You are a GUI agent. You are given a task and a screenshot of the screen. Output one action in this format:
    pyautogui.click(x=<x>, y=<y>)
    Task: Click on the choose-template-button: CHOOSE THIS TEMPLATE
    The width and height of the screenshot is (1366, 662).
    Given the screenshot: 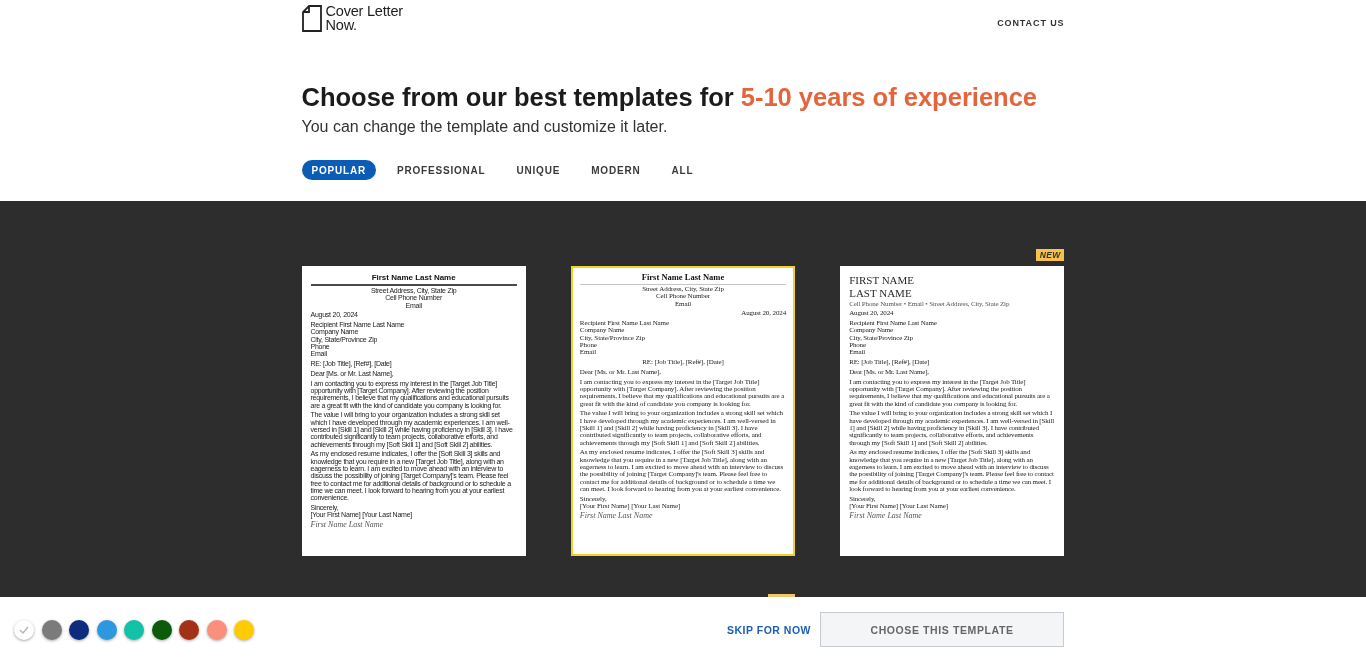 What is the action you would take?
    pyautogui.click(x=942, y=629)
    